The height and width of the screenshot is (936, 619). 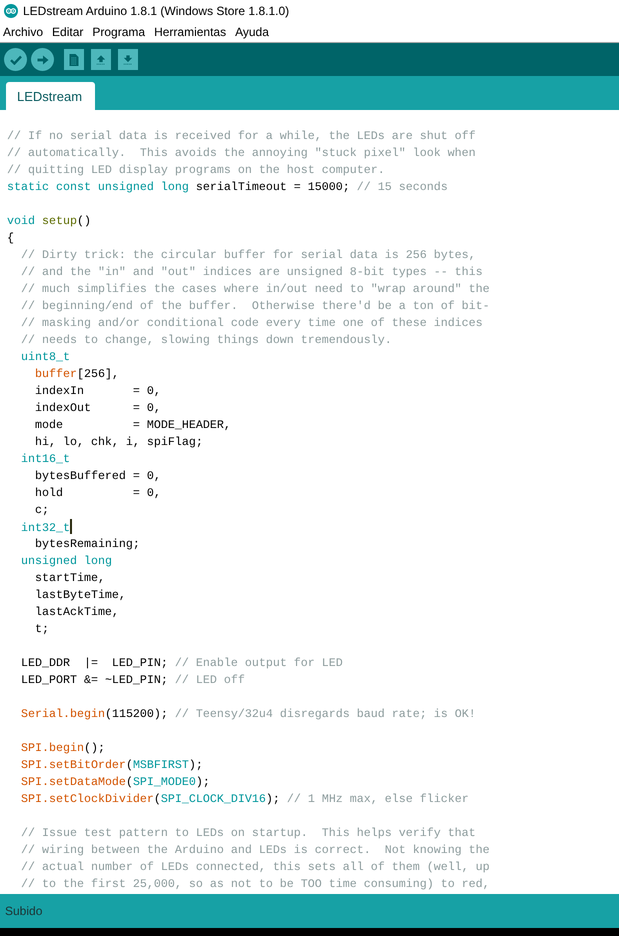 I want to click on code-line: // and the "in" and "out" indices are unsigned 8-bit types -- this, so click(x=252, y=272).